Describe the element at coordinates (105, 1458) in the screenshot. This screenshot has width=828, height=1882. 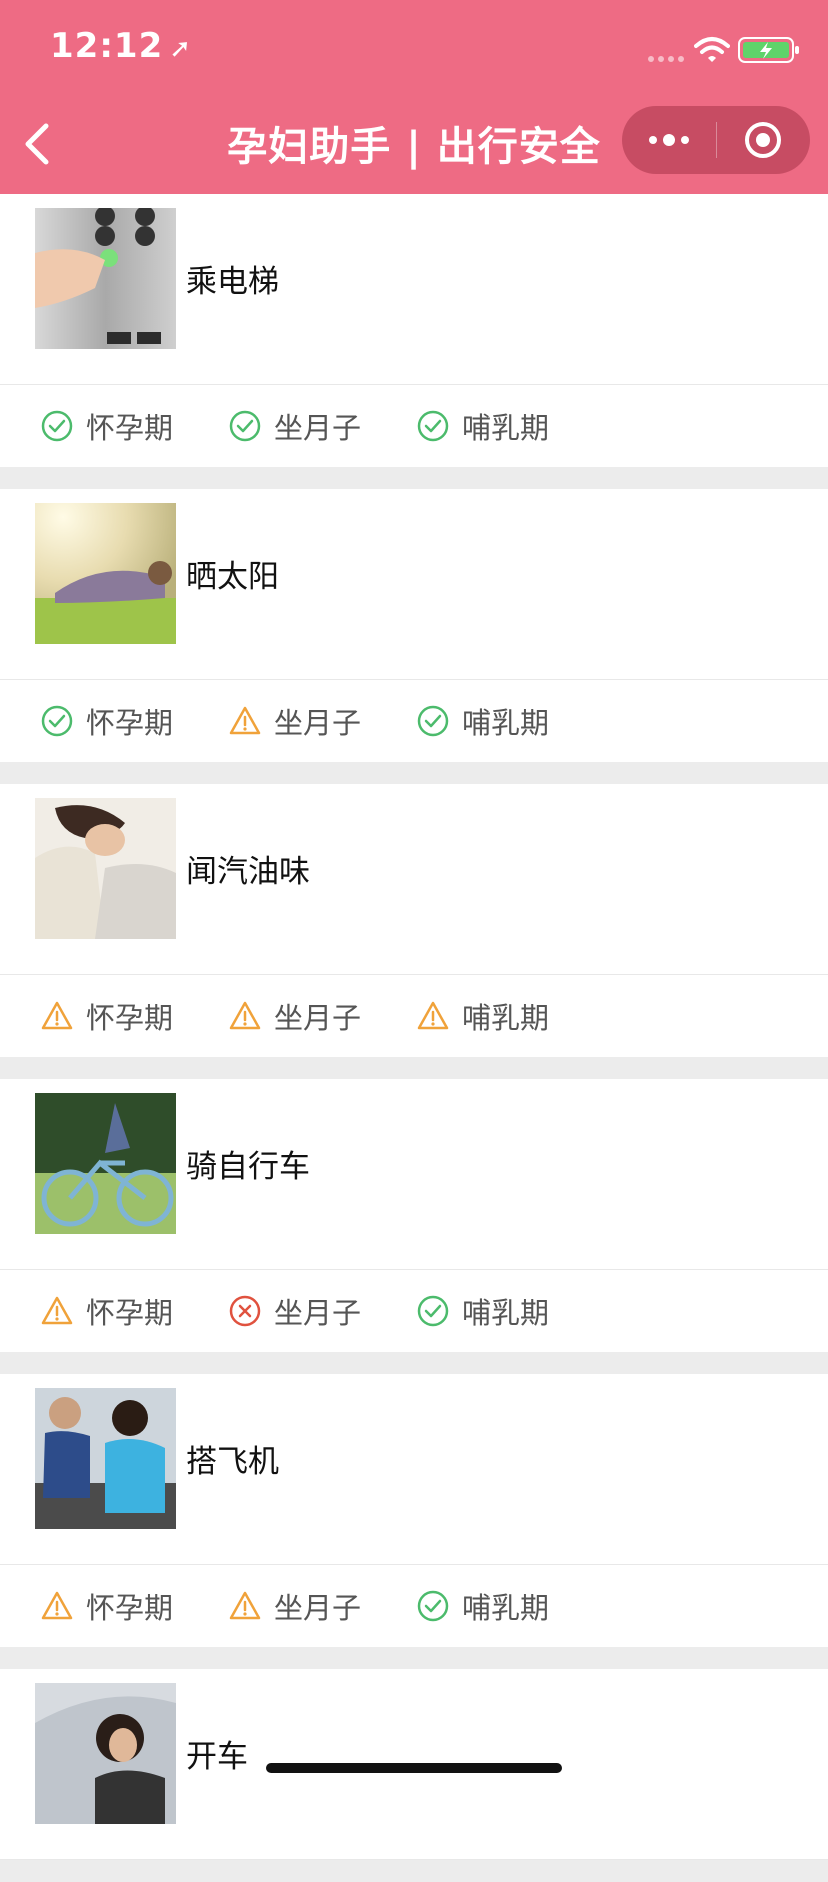
I see `airplane-photo` at that location.